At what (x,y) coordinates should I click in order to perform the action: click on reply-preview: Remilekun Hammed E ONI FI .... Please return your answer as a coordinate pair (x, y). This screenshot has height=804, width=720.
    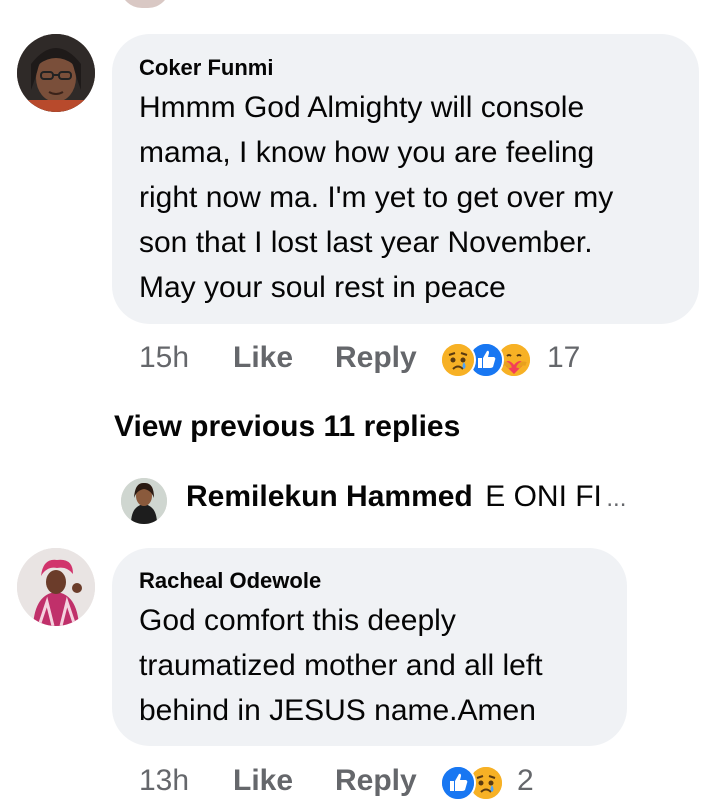
    Looking at the image, I should click on (406, 497).